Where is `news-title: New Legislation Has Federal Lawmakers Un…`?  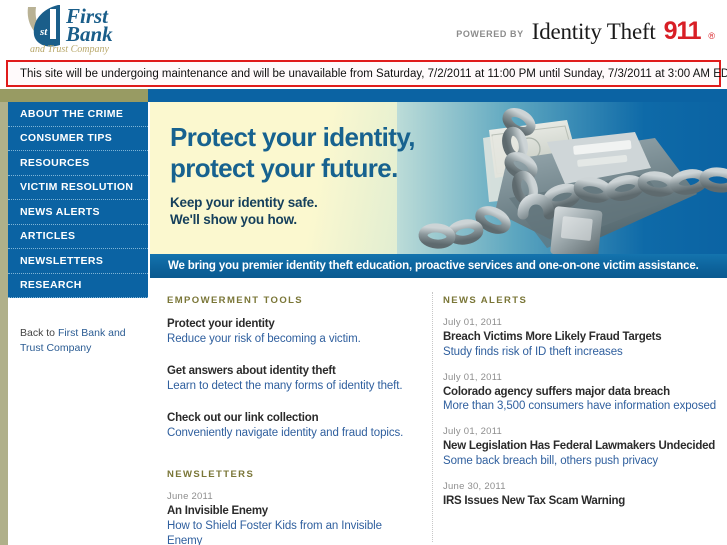 news-title: New Legislation Has Federal Lawmakers Un… is located at coordinates (579, 446).